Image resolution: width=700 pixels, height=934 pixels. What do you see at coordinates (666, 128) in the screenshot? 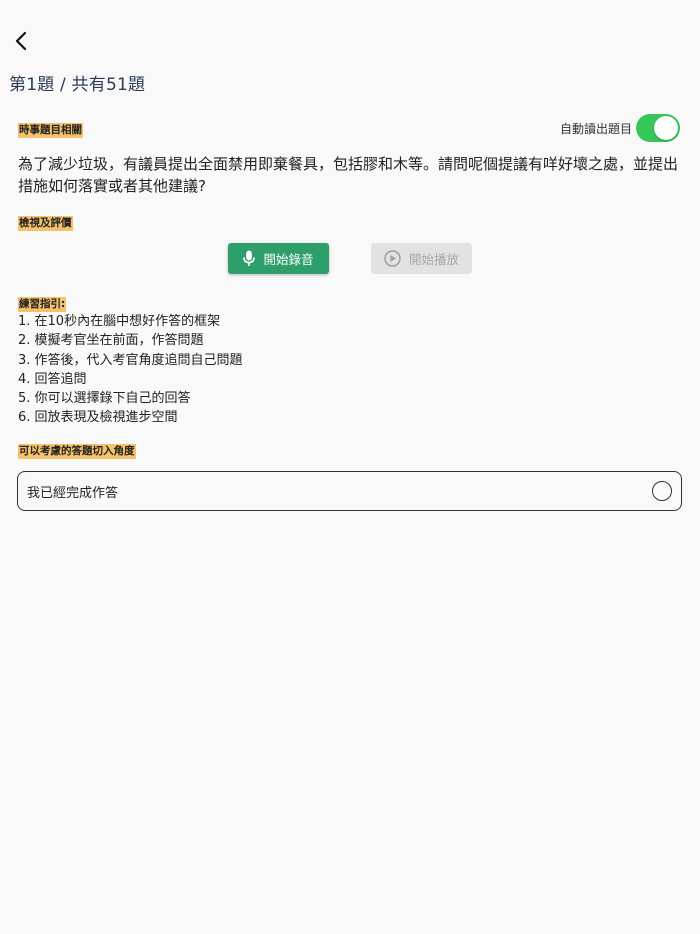
I see `toggle-knob` at bounding box center [666, 128].